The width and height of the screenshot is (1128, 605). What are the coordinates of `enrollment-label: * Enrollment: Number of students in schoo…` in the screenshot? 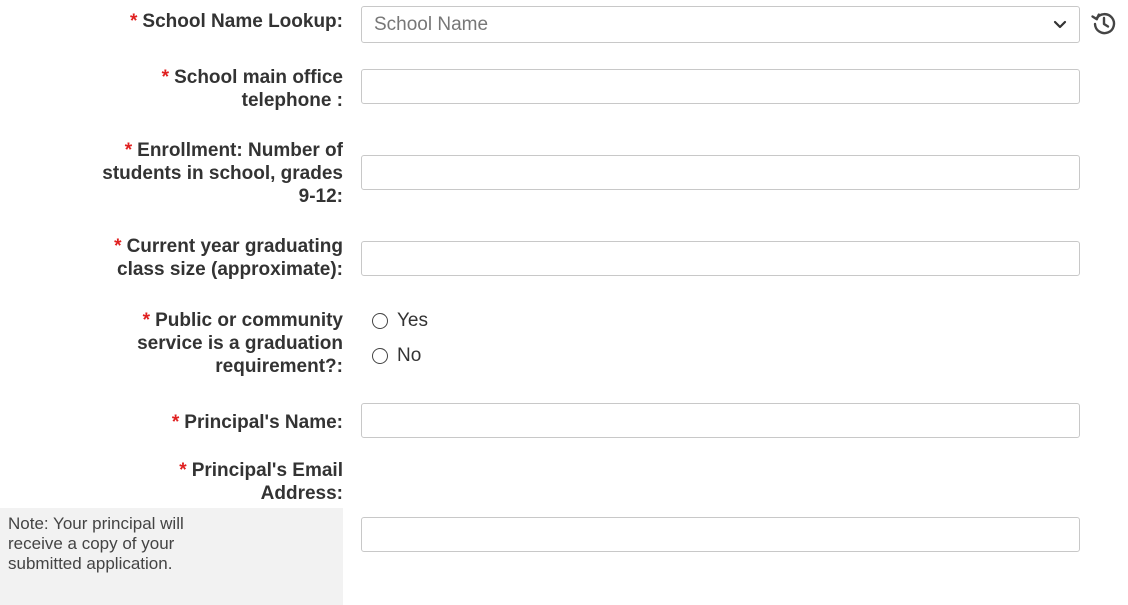 It's located at (171, 173).